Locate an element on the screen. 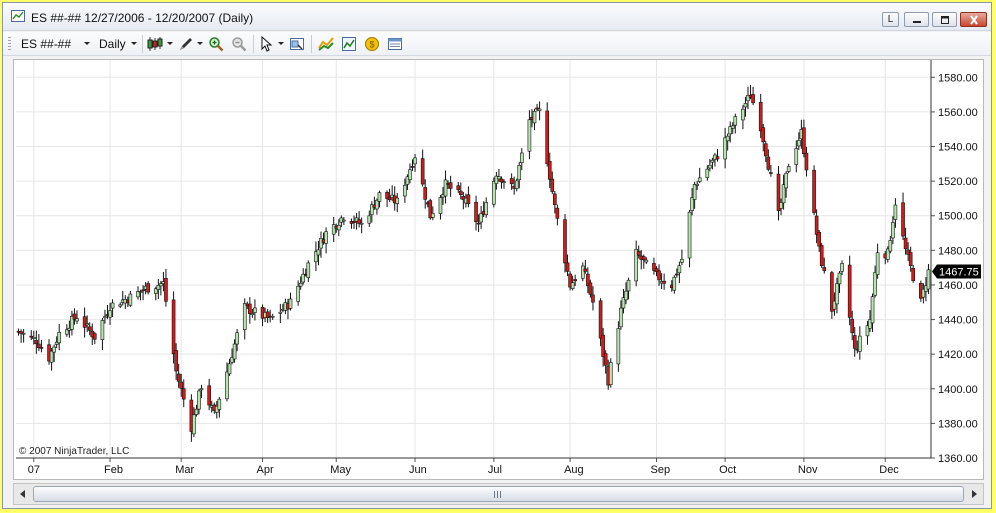  data-box-icon is located at coordinates (297, 44).